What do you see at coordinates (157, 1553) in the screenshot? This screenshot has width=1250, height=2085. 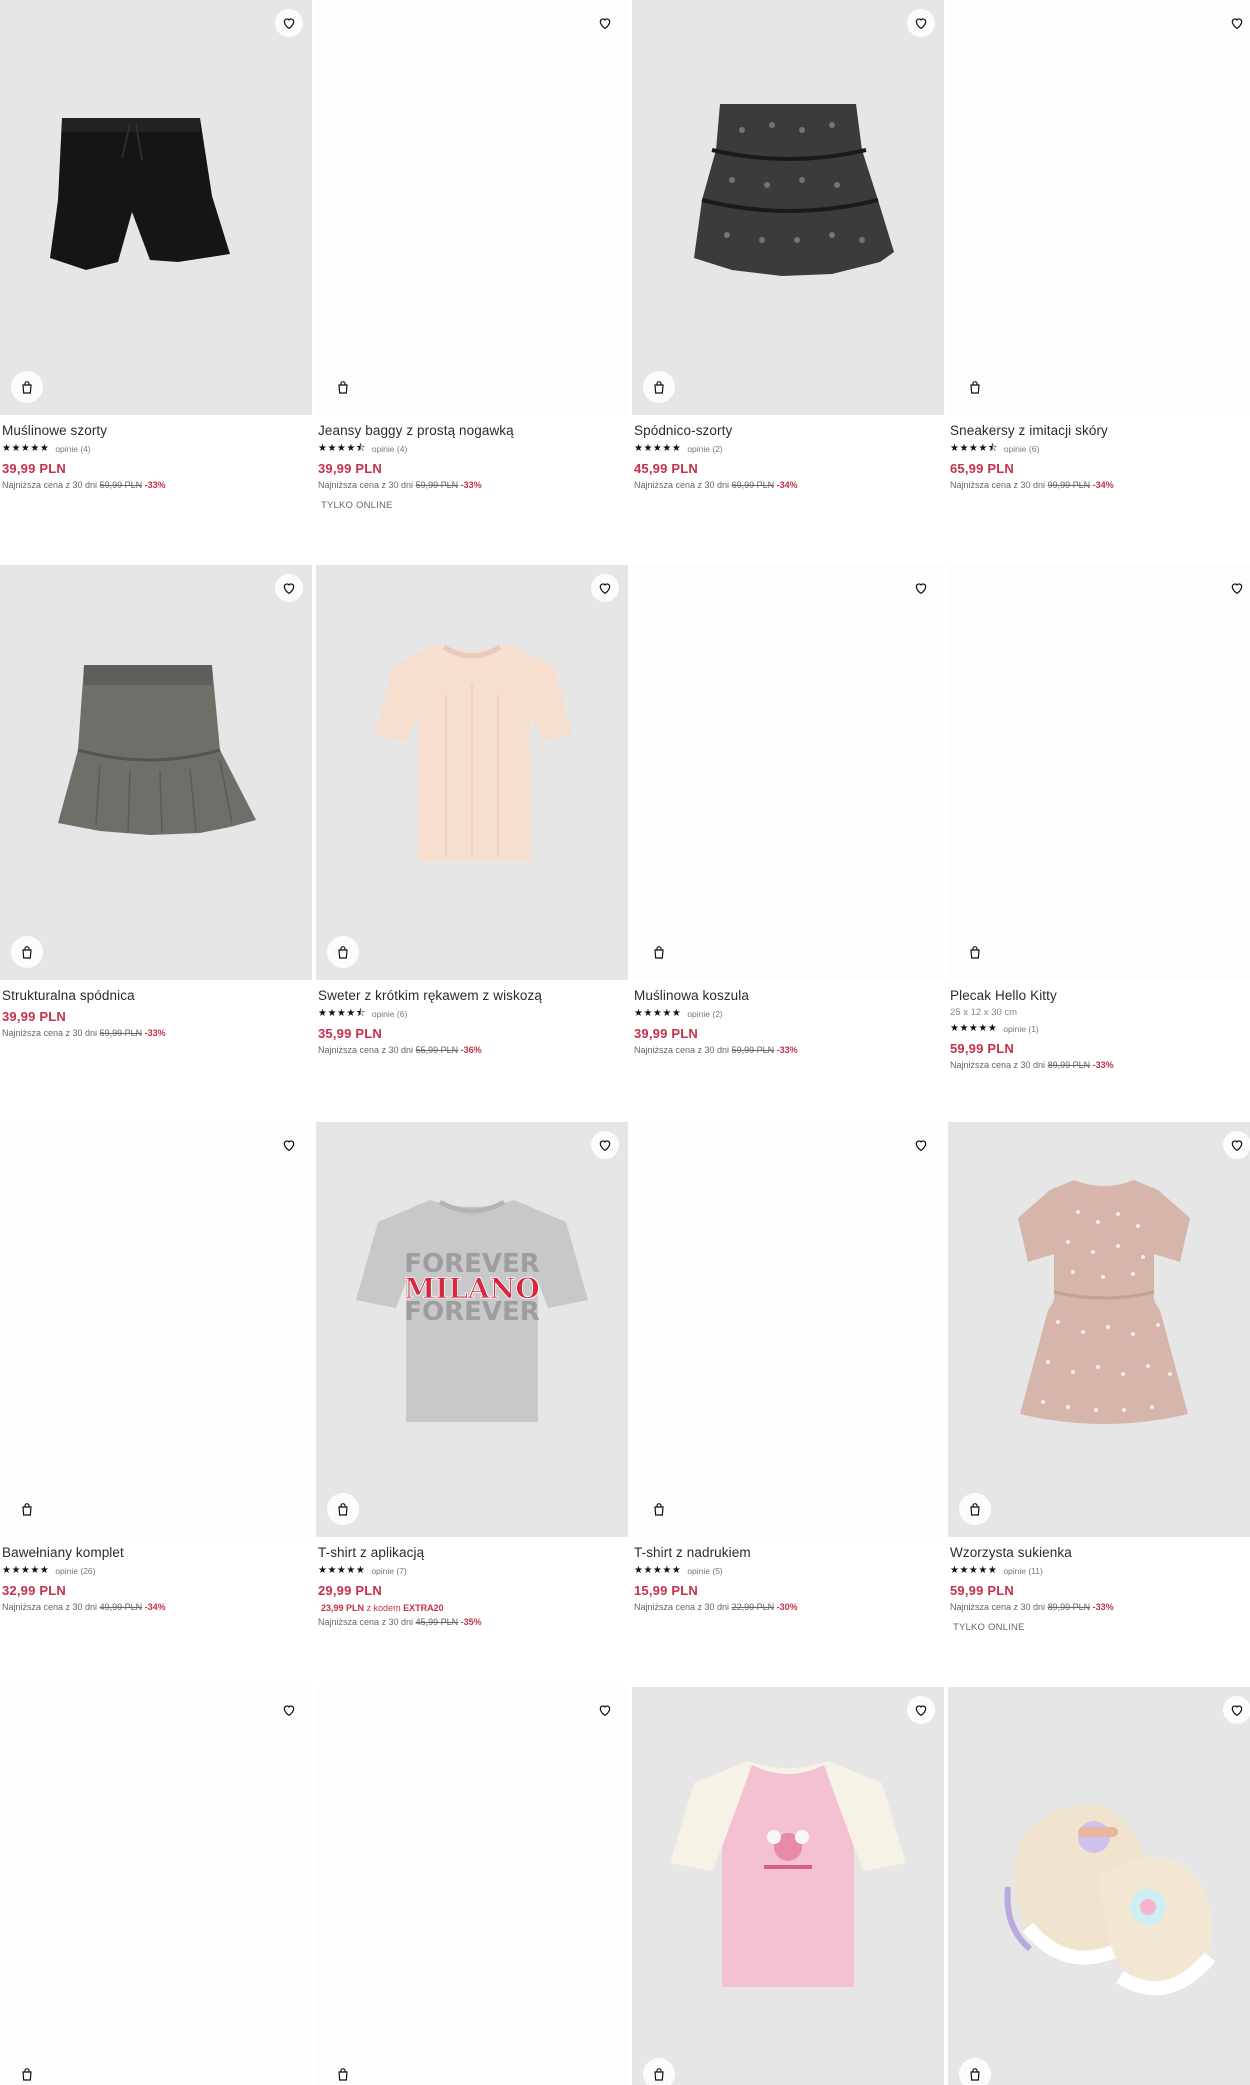 I see `product-name: Bawełniany komplet` at bounding box center [157, 1553].